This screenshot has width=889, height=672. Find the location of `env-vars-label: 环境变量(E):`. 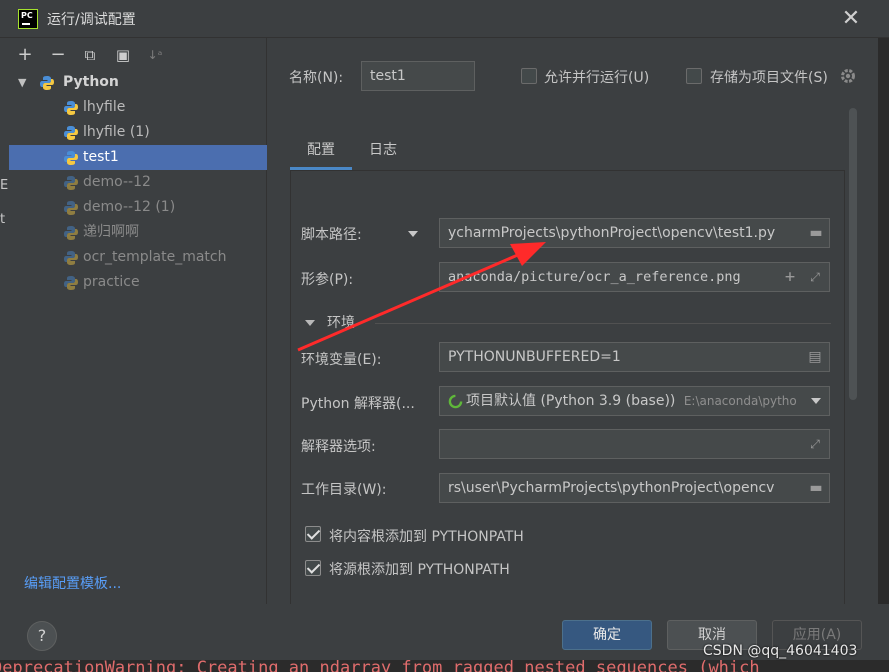

env-vars-label: 环境变量(E): is located at coordinates (341, 360).